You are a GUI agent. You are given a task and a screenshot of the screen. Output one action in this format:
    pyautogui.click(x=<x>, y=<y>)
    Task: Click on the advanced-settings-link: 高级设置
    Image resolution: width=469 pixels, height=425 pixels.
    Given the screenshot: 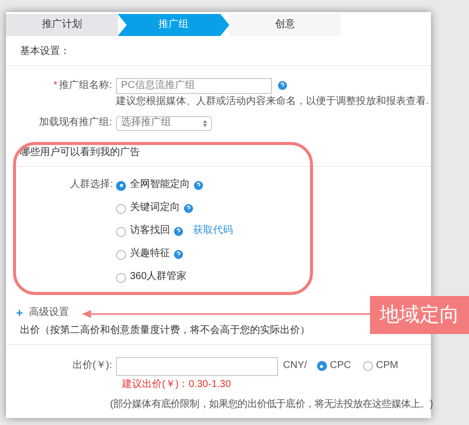 What is the action you would take?
    pyautogui.click(x=49, y=312)
    